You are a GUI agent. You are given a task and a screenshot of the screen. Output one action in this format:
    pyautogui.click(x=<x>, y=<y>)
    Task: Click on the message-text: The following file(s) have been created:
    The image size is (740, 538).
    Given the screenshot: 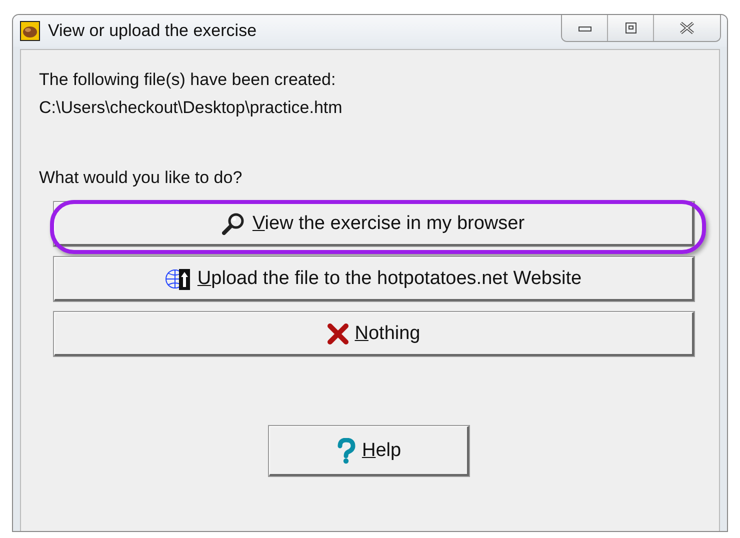 What is the action you would take?
    pyautogui.click(x=188, y=80)
    